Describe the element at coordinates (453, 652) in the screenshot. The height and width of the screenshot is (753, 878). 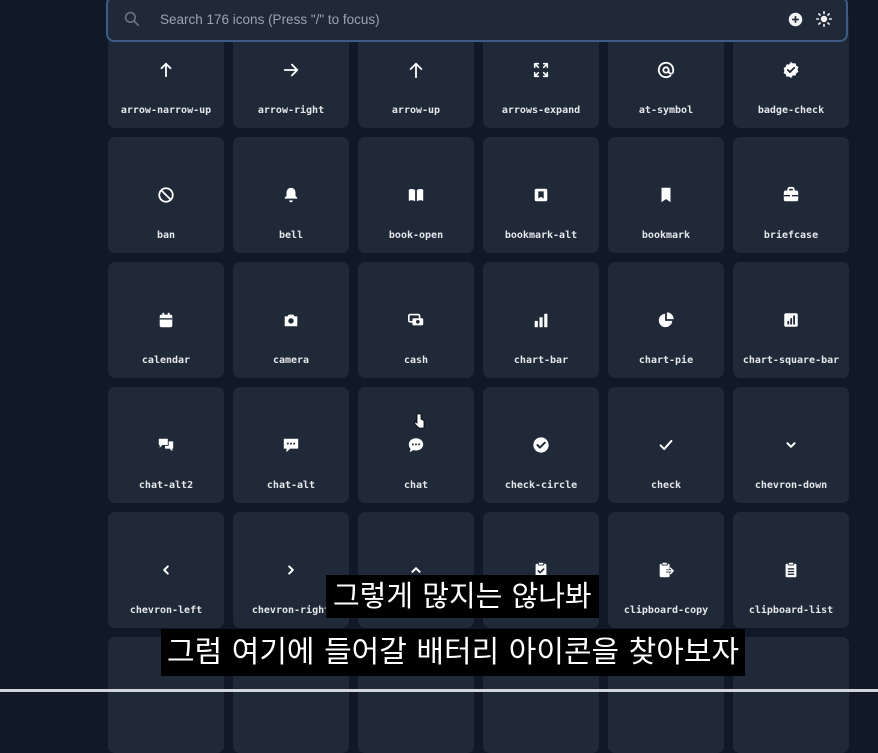
I see `subtitle-line-2: 그럼 여기에 들어갈 배터리 아이콘을 찾아보자` at that location.